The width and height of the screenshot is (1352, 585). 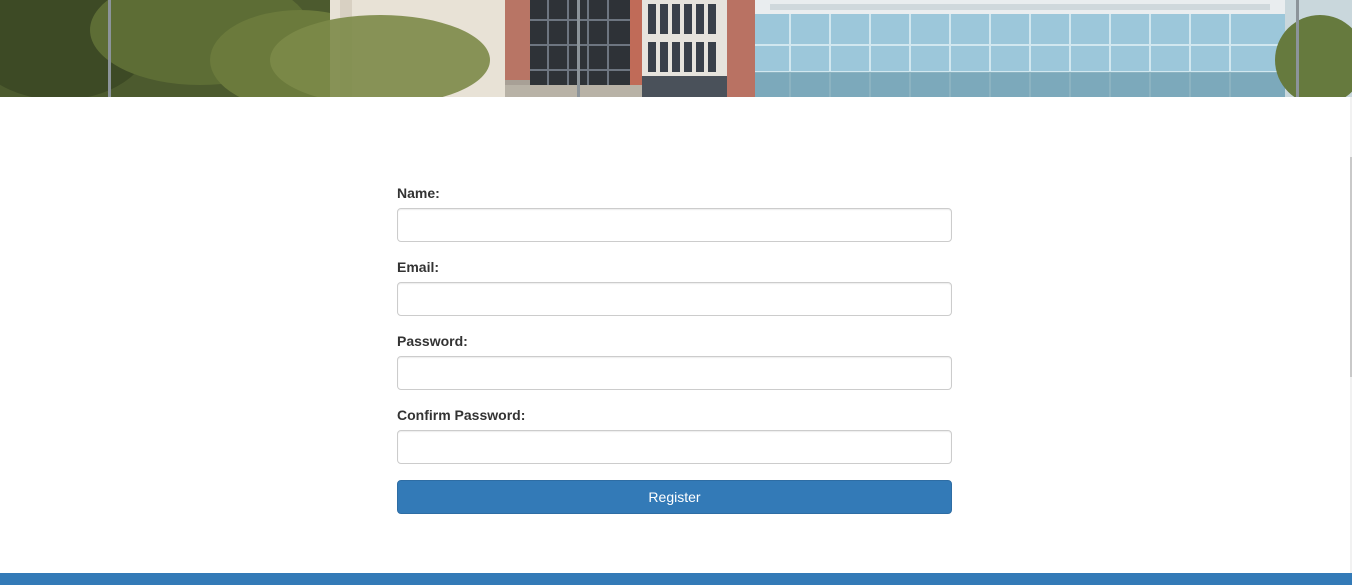 I want to click on email-label: Email:, so click(x=418, y=267).